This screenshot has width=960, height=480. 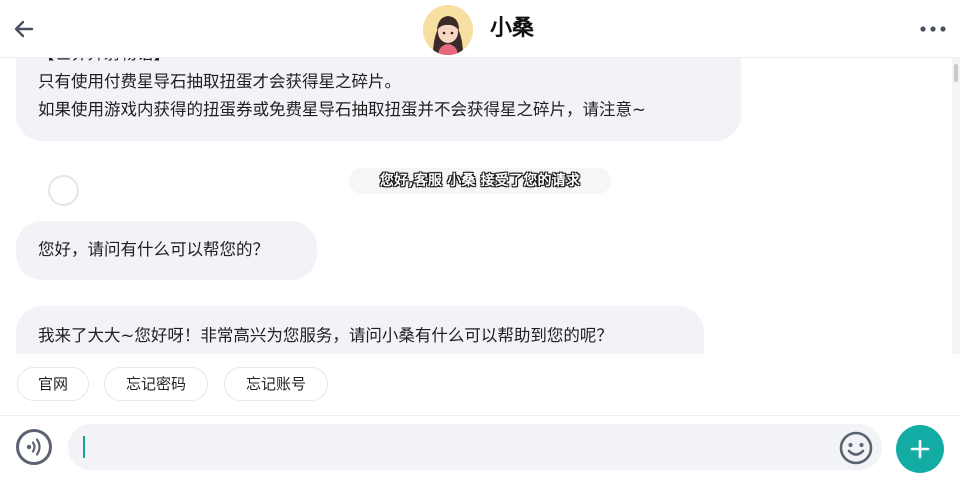 I want to click on message-line: 只有使用付费星导石抽取扭蛋才会获得星之碎片。, so click(x=219, y=81).